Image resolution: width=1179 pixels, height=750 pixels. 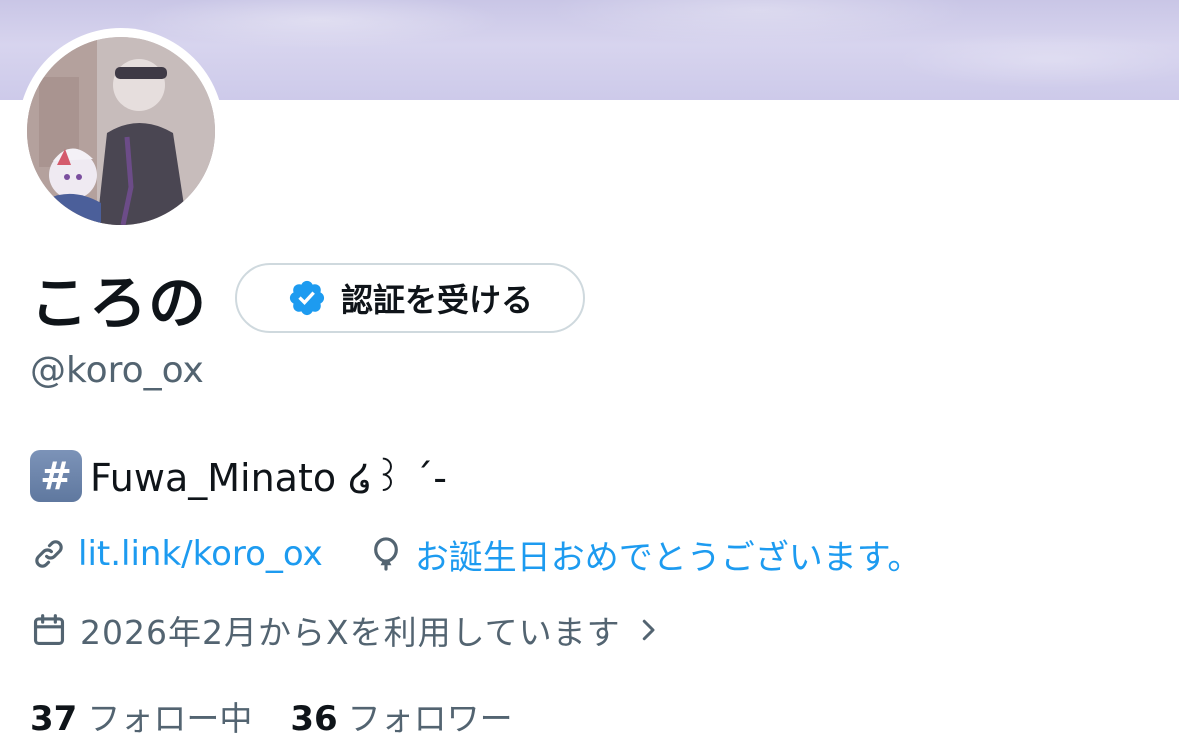 What do you see at coordinates (117, 370) in the screenshot?
I see `user-handle: @koro_ox` at bounding box center [117, 370].